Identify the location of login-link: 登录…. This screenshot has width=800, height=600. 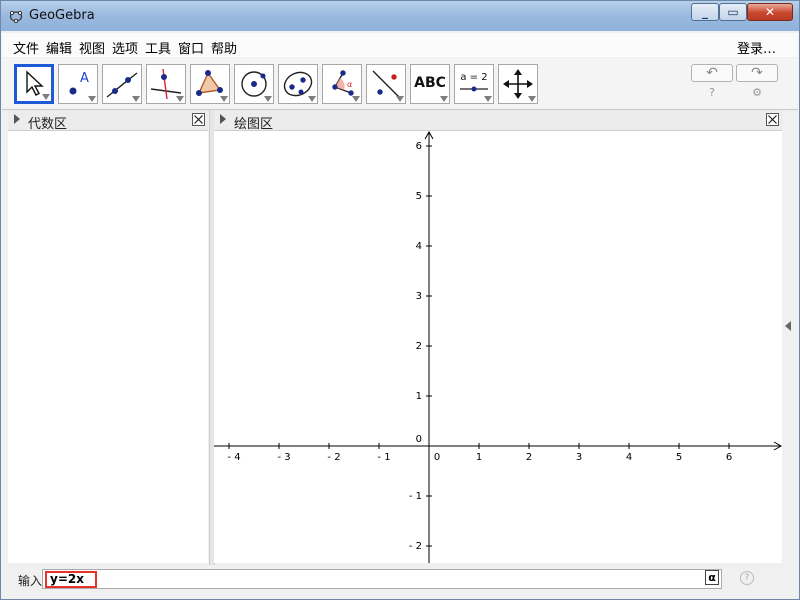
(756, 47).